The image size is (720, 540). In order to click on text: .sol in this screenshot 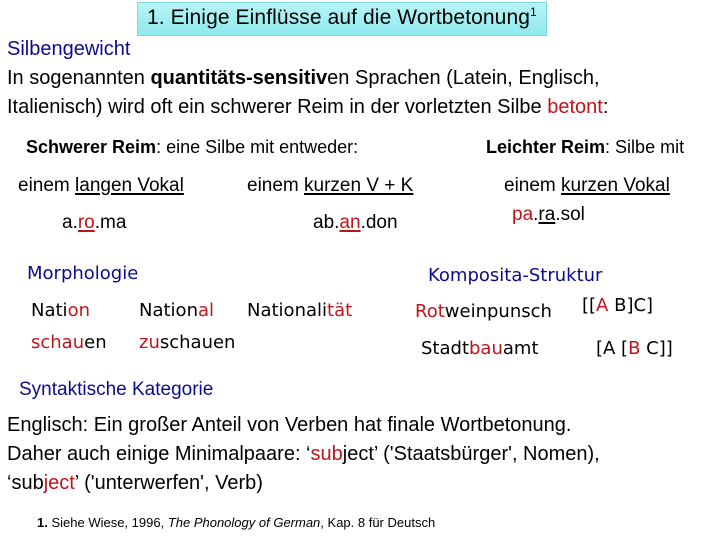, I will do `click(570, 214)`.